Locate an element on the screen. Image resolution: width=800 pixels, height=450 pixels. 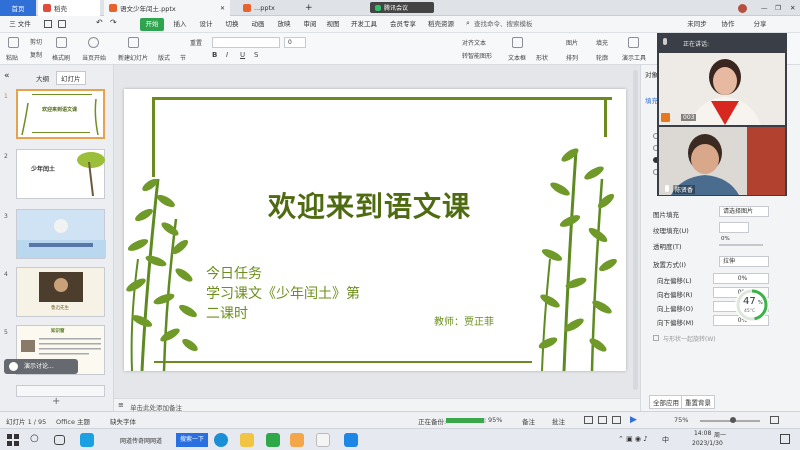
play-slideshow-icon: ▶ is located at coordinates (633, 420).